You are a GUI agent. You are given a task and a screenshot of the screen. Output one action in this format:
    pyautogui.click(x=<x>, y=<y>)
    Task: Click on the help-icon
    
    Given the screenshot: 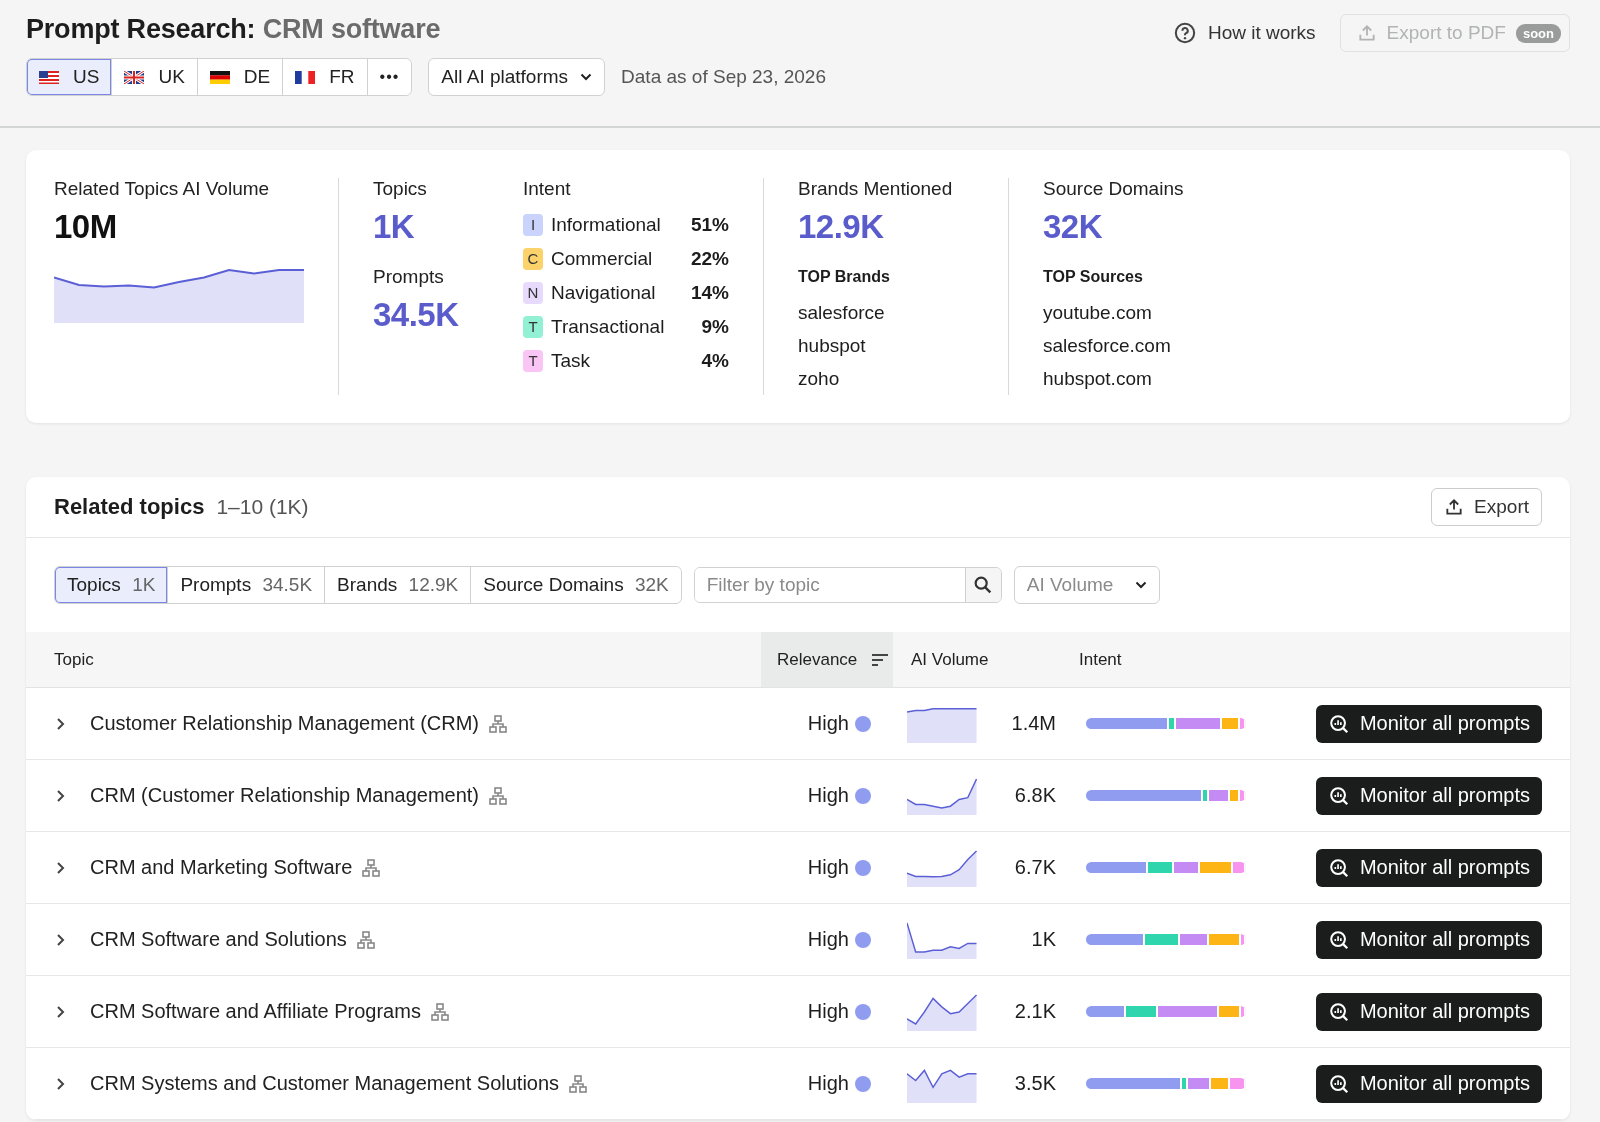 What is the action you would take?
    pyautogui.click(x=1184, y=33)
    